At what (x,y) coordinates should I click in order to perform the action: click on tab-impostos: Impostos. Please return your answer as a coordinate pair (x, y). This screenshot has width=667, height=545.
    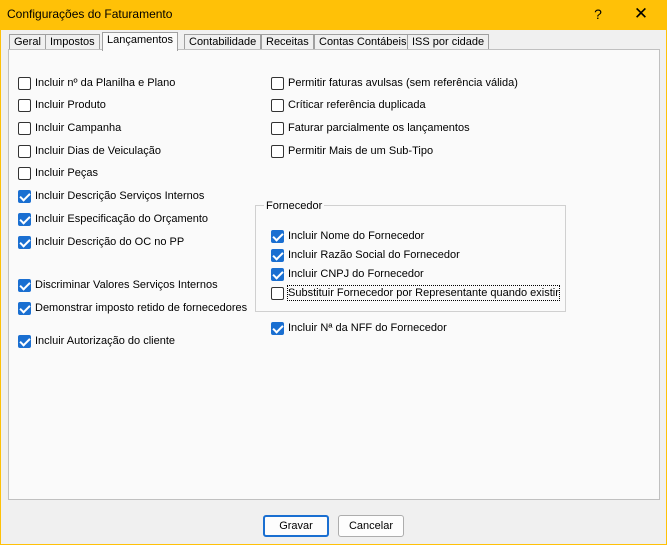
    Looking at the image, I should click on (72, 42).